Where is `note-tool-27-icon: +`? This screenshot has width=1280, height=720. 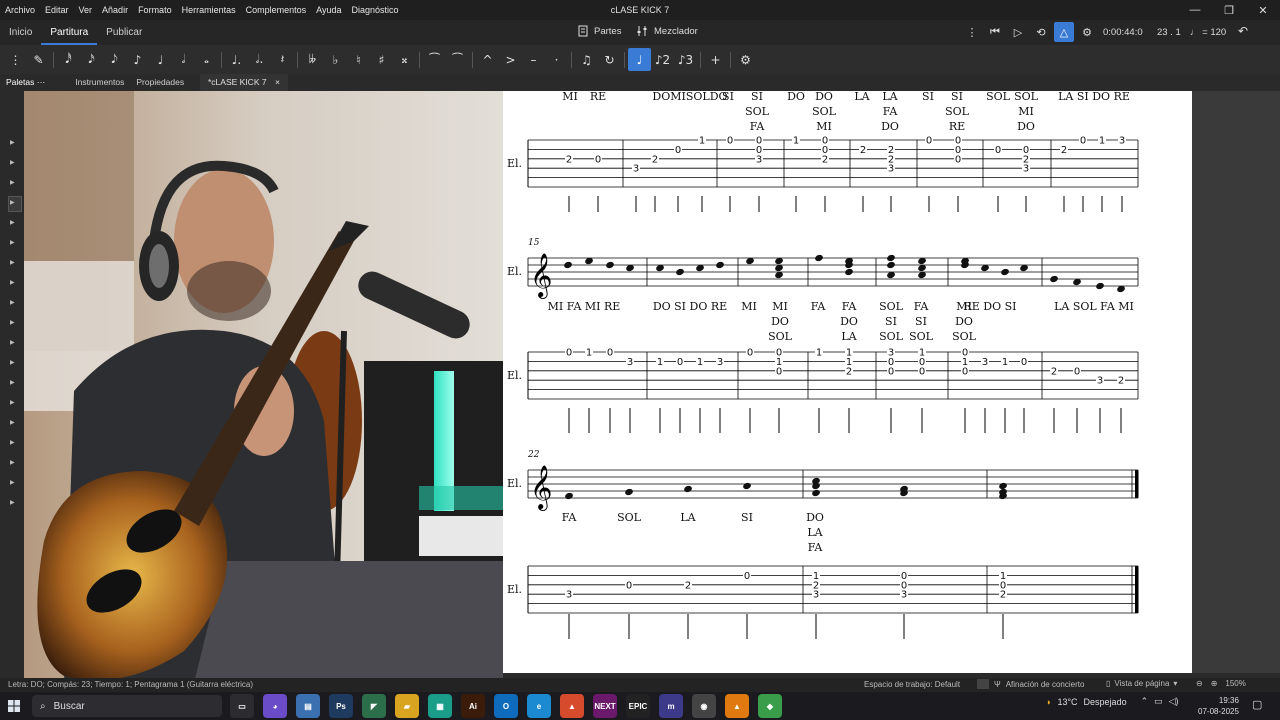 note-tool-27-icon: + is located at coordinates (715, 59).